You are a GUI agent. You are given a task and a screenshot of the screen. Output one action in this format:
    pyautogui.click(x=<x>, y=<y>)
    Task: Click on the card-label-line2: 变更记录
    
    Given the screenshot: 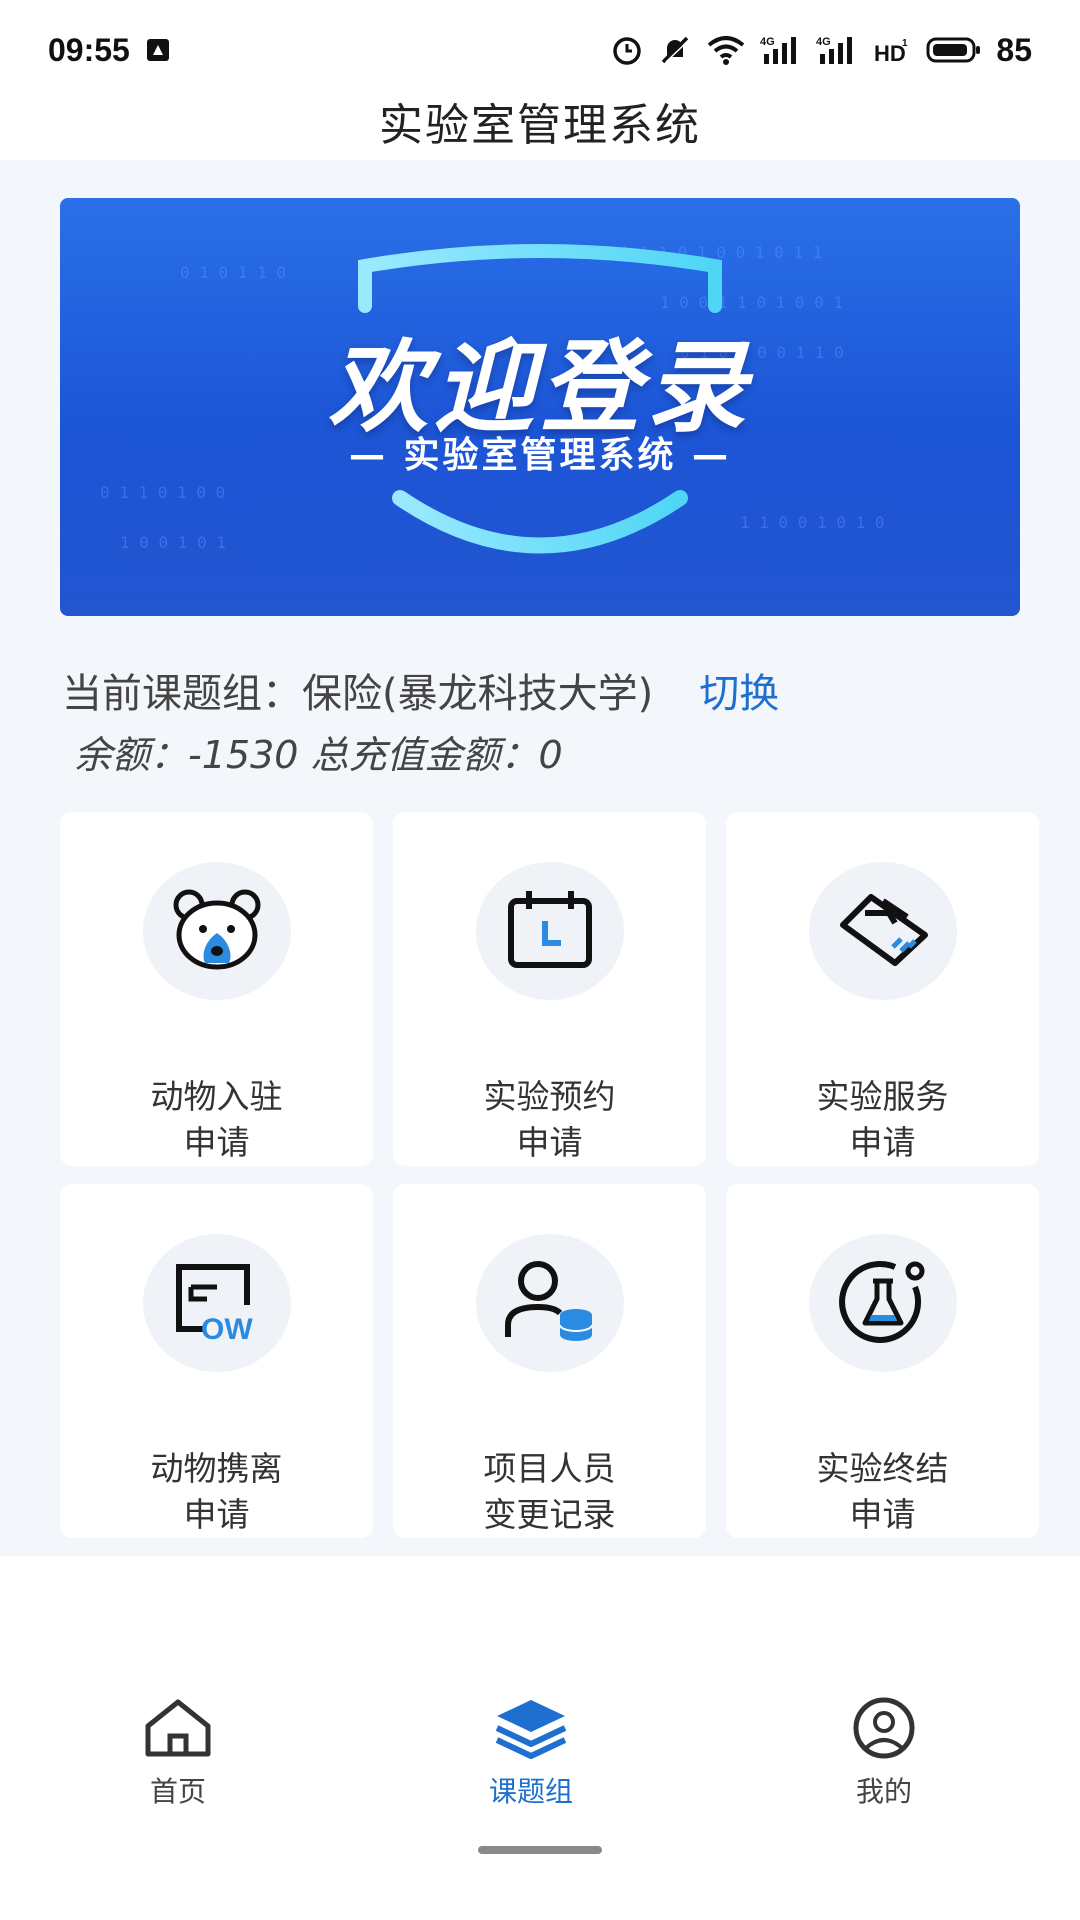 What is the action you would take?
    pyautogui.click(x=549, y=1514)
    